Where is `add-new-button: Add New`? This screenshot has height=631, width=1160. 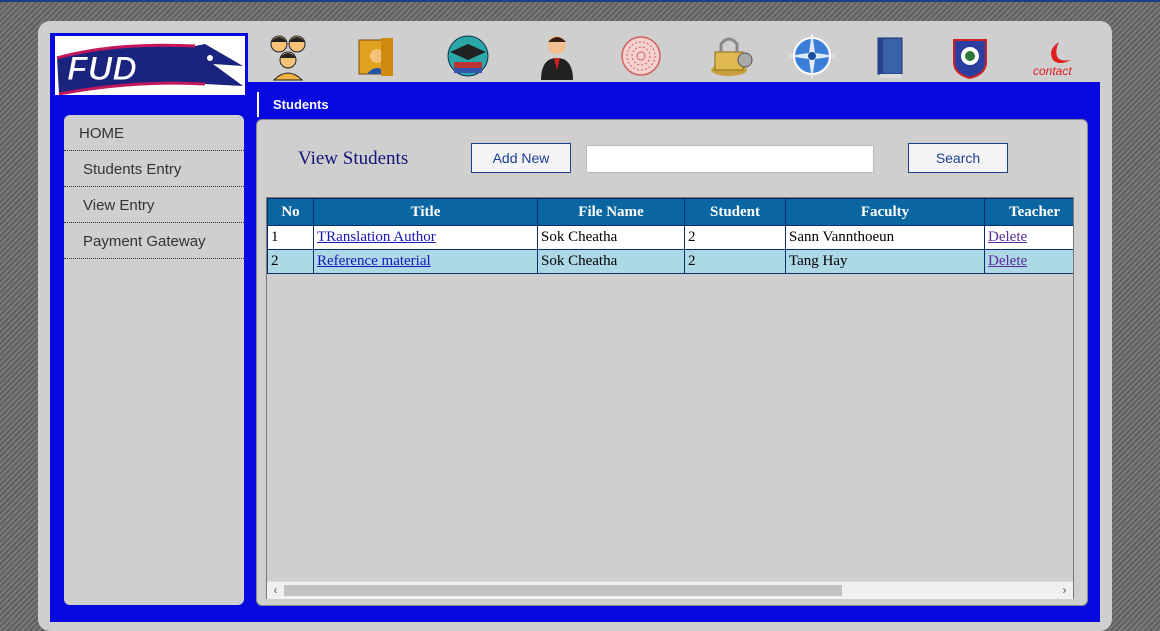
add-new-button: Add New is located at coordinates (521, 158).